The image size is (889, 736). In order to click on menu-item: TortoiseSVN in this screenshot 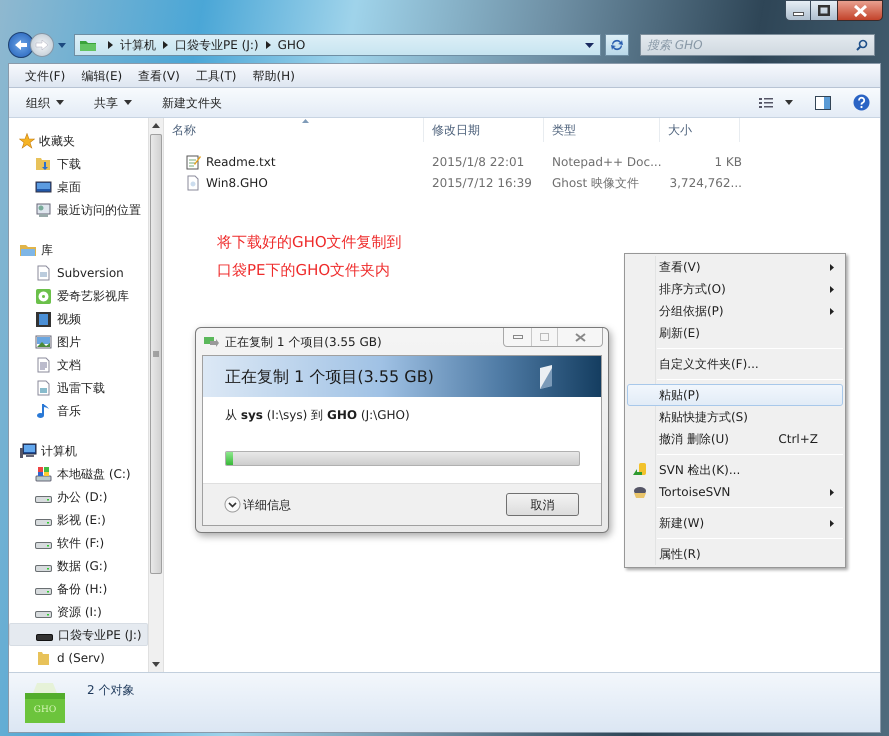, I will do `click(735, 492)`.